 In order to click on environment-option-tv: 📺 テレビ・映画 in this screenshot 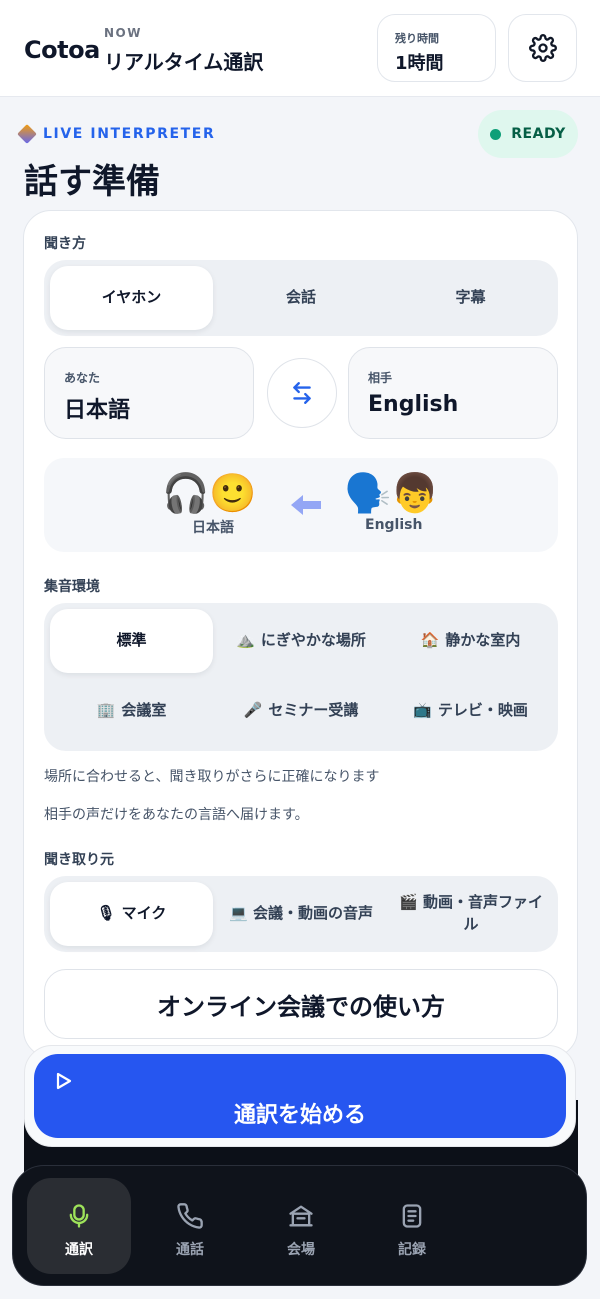, I will do `click(470, 711)`.